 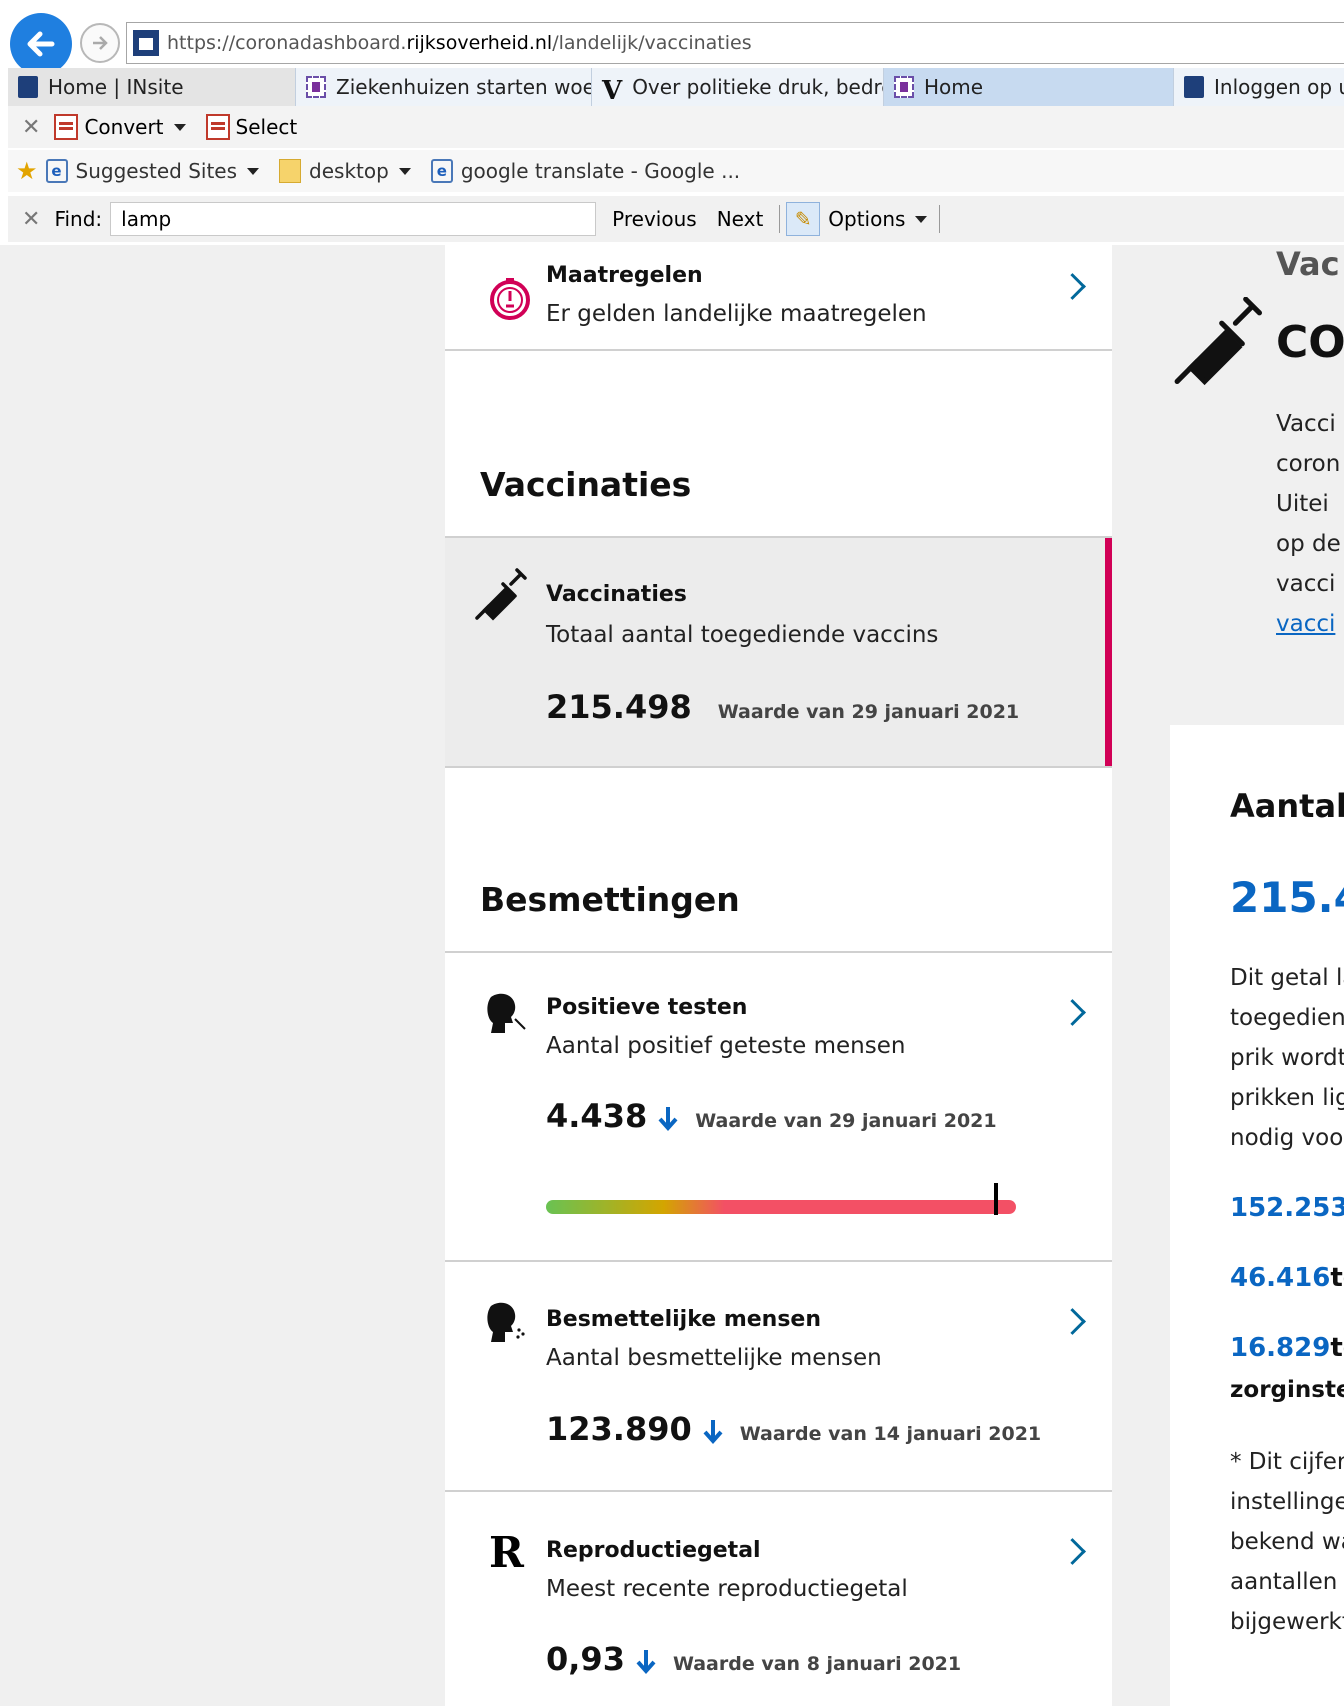 What do you see at coordinates (726, 1046) in the screenshot?
I see `positieve-subtitle: Aantal positief geteste mensen` at bounding box center [726, 1046].